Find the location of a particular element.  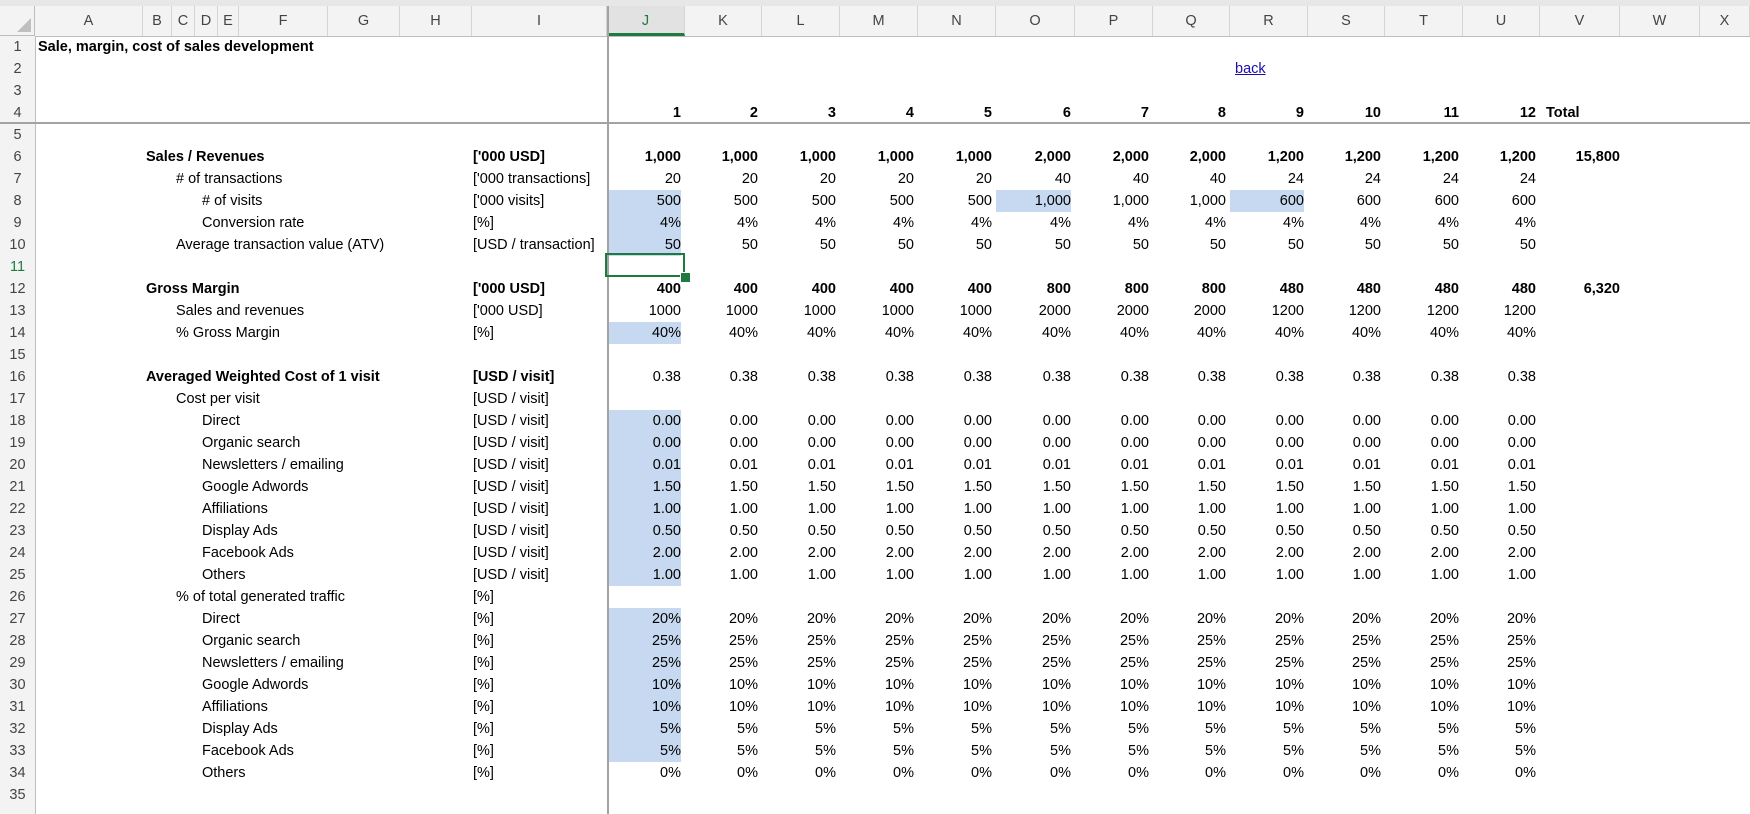

column-header-h: H is located at coordinates (436, 21).